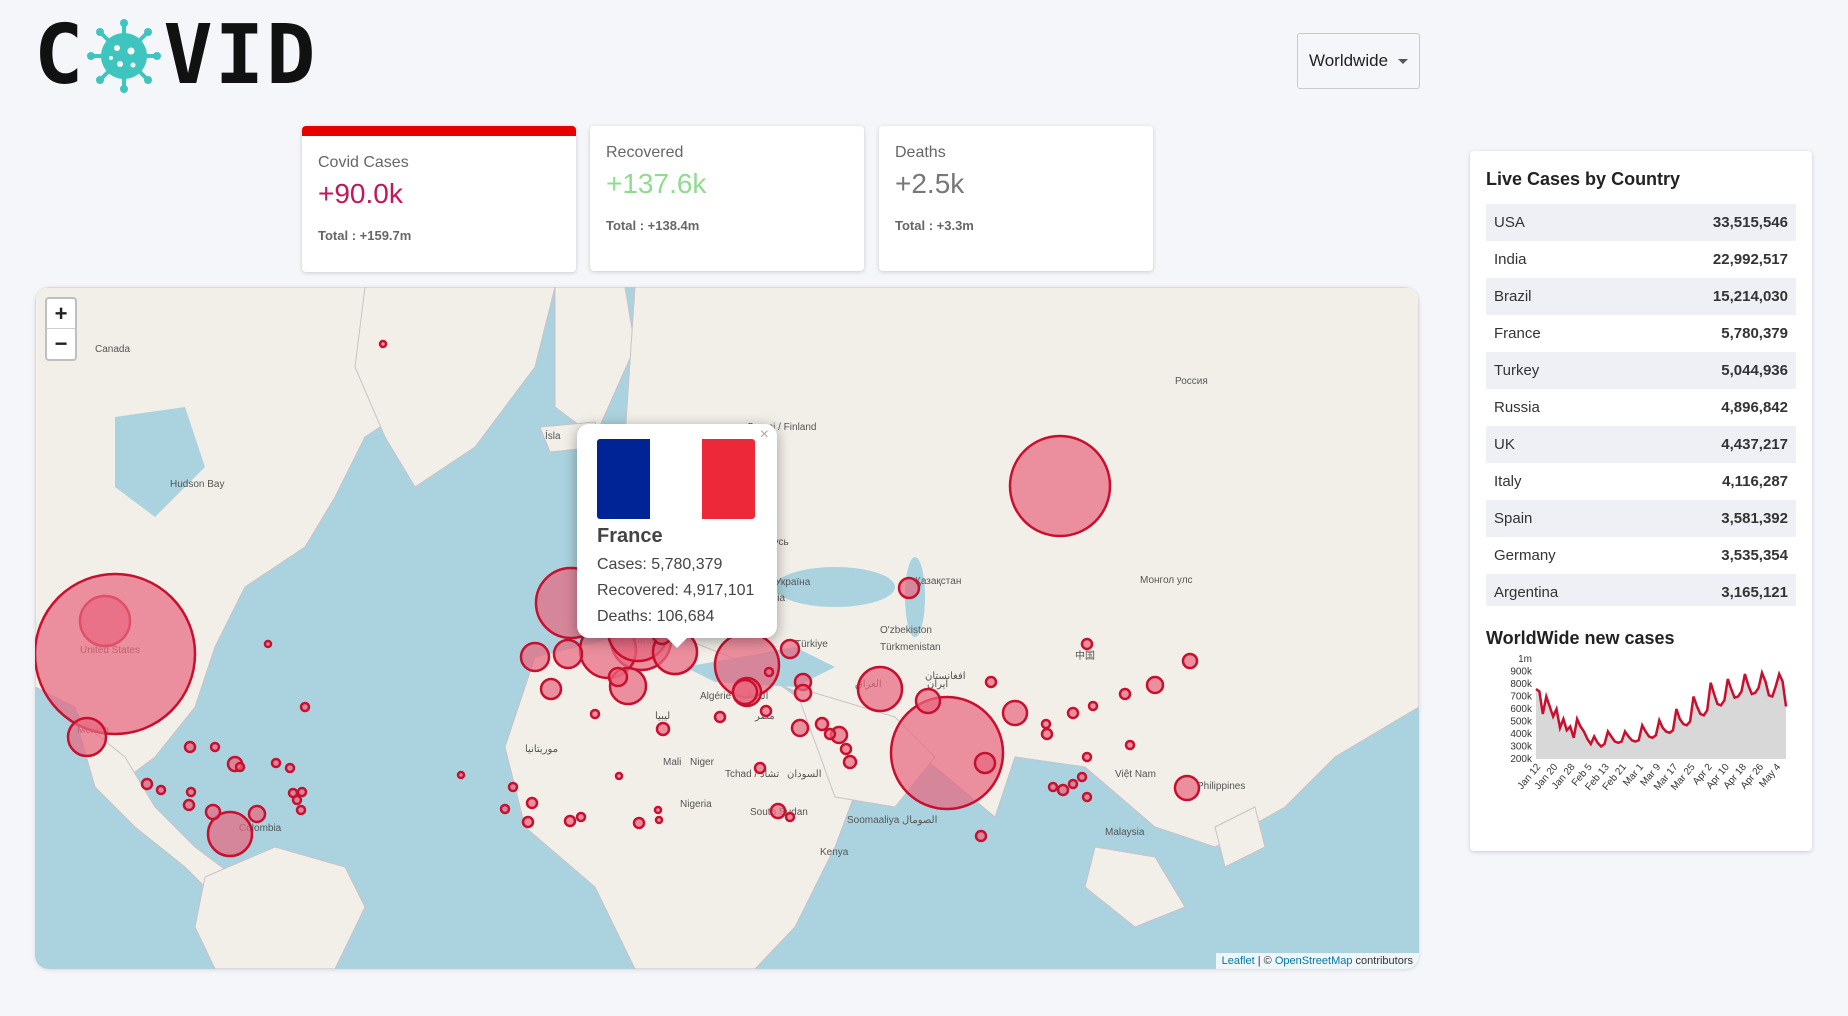 The height and width of the screenshot is (1016, 1848). What do you see at coordinates (1238, 961) in the screenshot?
I see `leaflet-link: Leaflet` at bounding box center [1238, 961].